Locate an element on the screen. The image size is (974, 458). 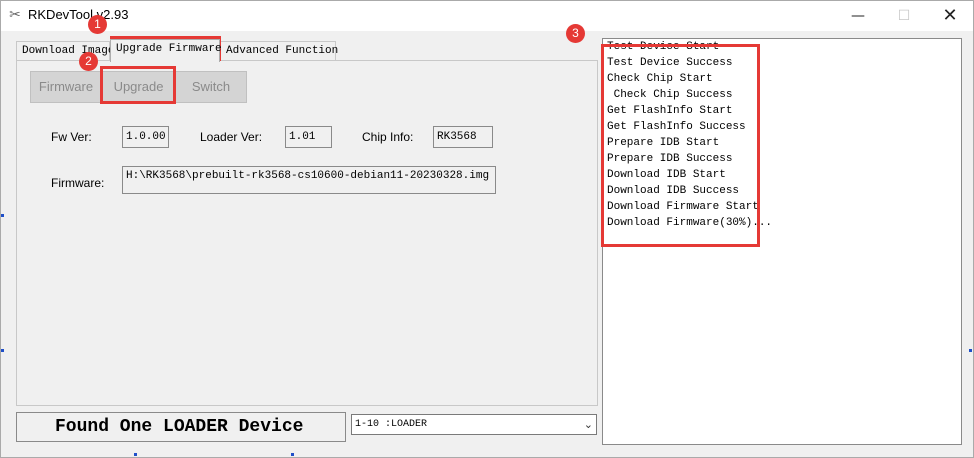
tools-icon: ✂ is located at coordinates (15, 15).